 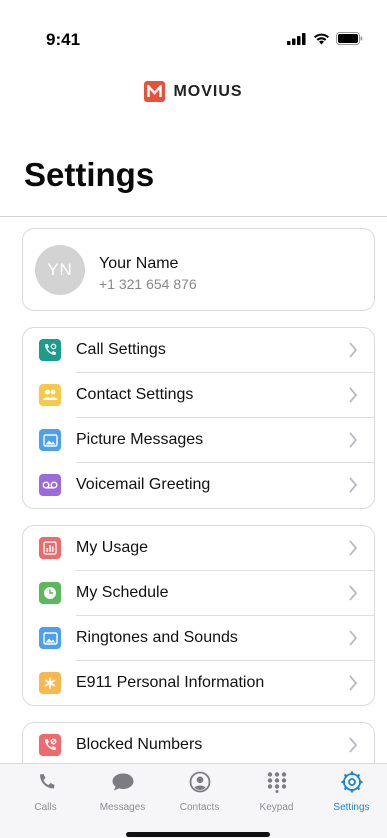 I want to click on page-title: Settings, so click(x=89, y=174).